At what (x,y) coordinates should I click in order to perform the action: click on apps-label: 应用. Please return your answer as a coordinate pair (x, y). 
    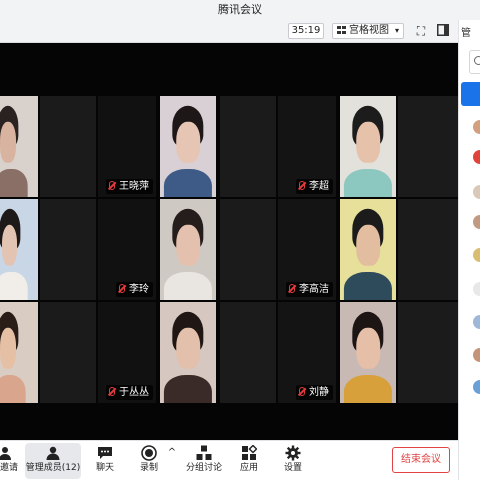
    Looking at the image, I should click on (248, 468).